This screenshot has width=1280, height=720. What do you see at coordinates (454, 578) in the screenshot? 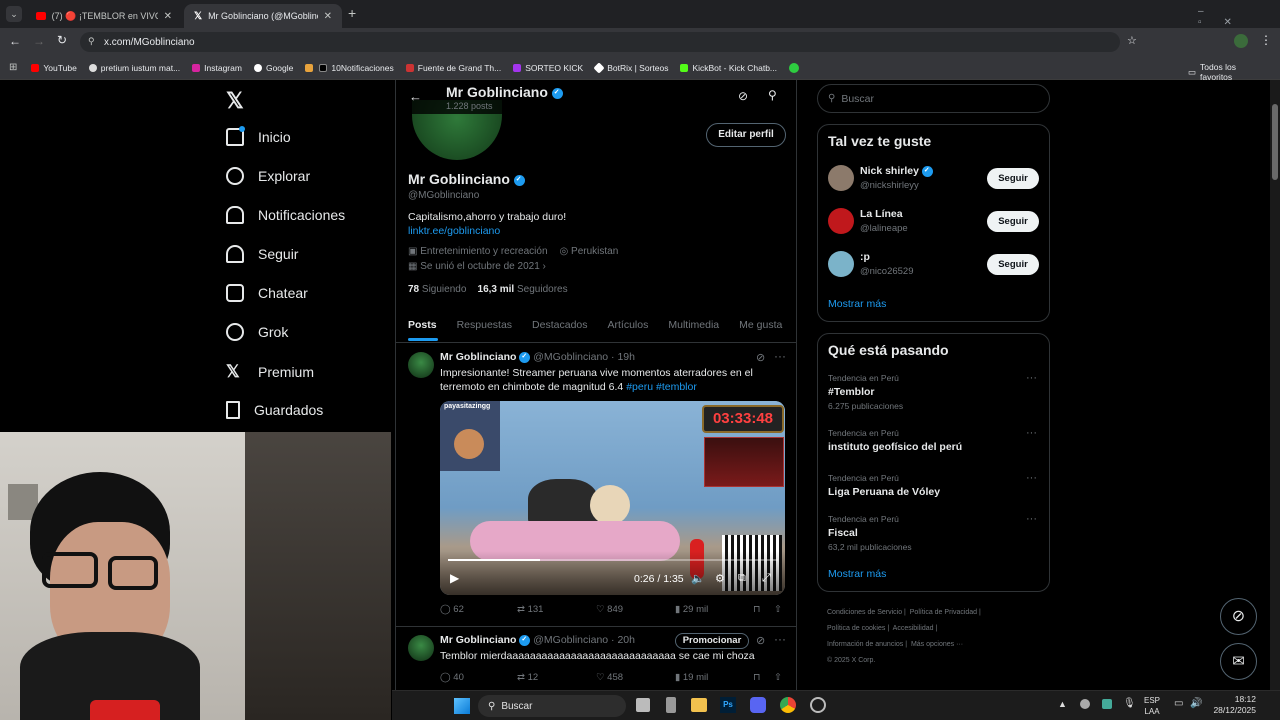
I see `play-icon: ▶` at bounding box center [454, 578].